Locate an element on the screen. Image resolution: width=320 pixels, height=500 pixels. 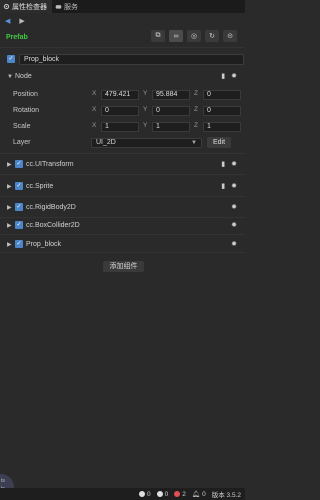
component-header-prop-block: ▶ ✓ Prop_block ✹ is located at coordinates (122, 244).